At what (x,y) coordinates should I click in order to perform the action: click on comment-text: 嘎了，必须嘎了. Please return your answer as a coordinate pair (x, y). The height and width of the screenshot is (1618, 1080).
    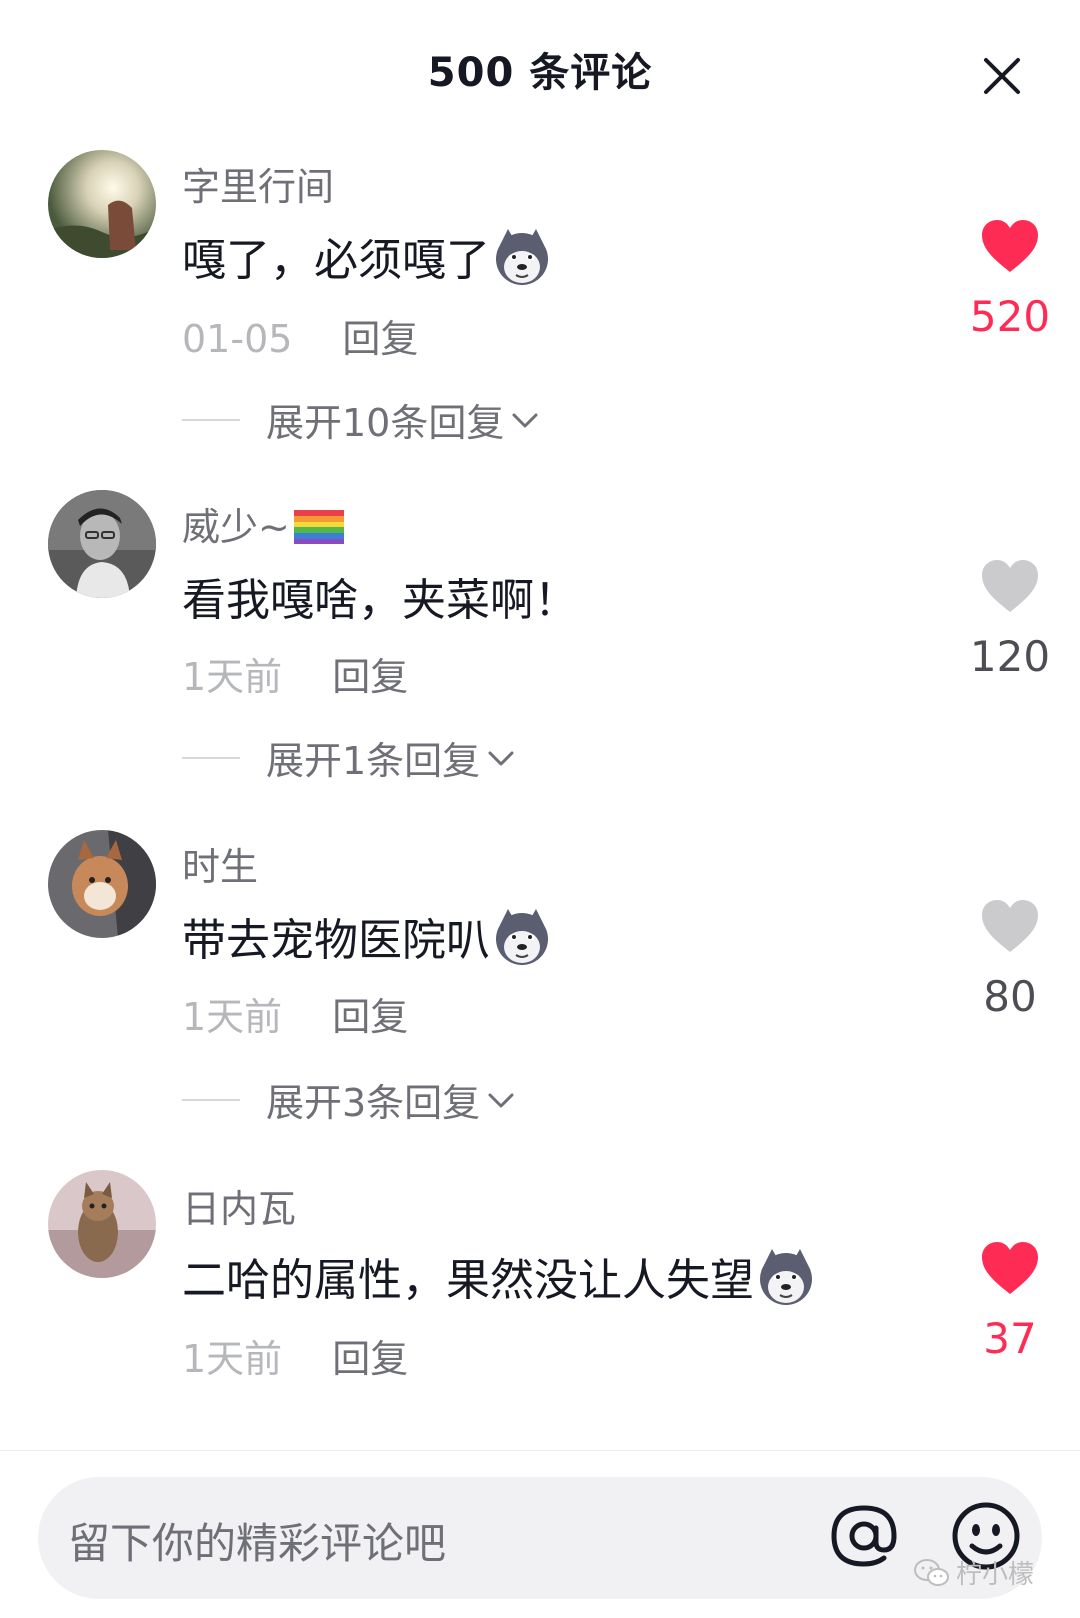
    Looking at the image, I should click on (336, 260).